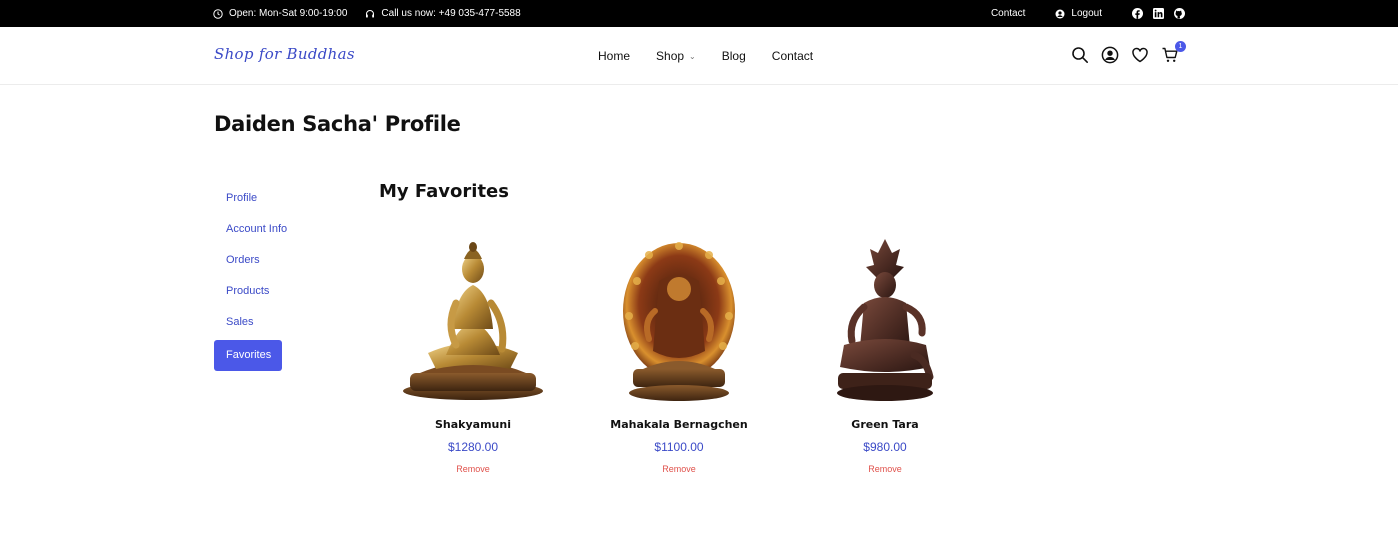 This screenshot has height=557, width=1398. Describe the element at coordinates (679, 447) in the screenshot. I see `product-price: $1100.00` at that location.